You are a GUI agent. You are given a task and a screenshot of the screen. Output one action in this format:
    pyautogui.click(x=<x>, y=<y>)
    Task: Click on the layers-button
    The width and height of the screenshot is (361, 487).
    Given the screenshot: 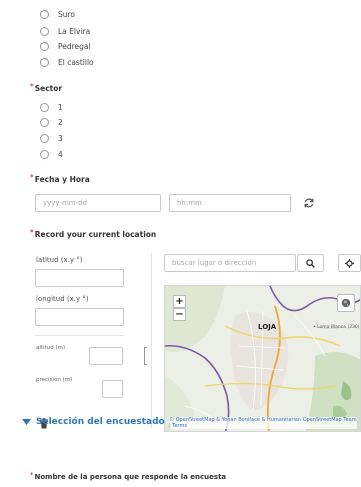 What is the action you would take?
    pyautogui.click(x=346, y=303)
    